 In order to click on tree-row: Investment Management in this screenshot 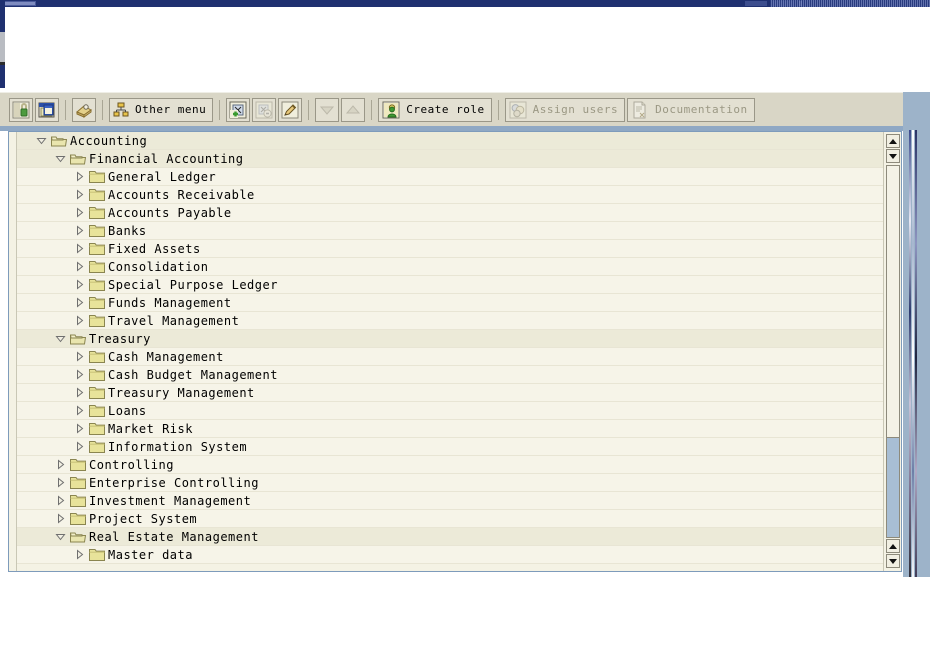, I will do `click(449, 501)`.